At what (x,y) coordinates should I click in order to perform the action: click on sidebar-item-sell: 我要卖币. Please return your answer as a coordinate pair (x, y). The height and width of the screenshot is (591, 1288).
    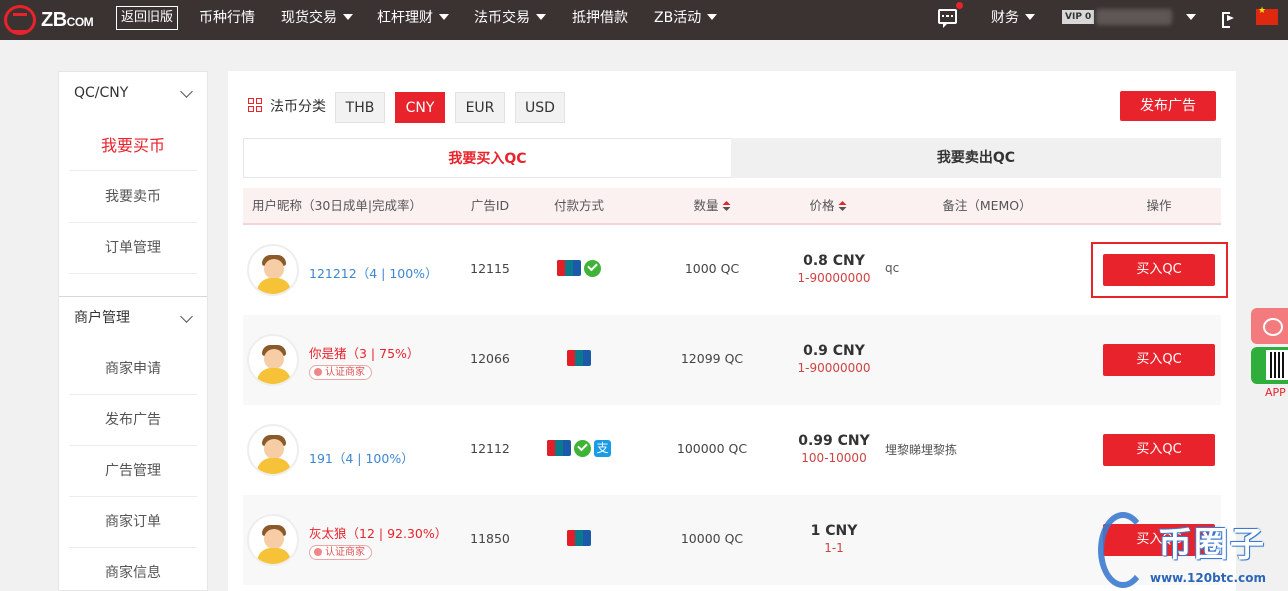
    Looking at the image, I should click on (133, 197).